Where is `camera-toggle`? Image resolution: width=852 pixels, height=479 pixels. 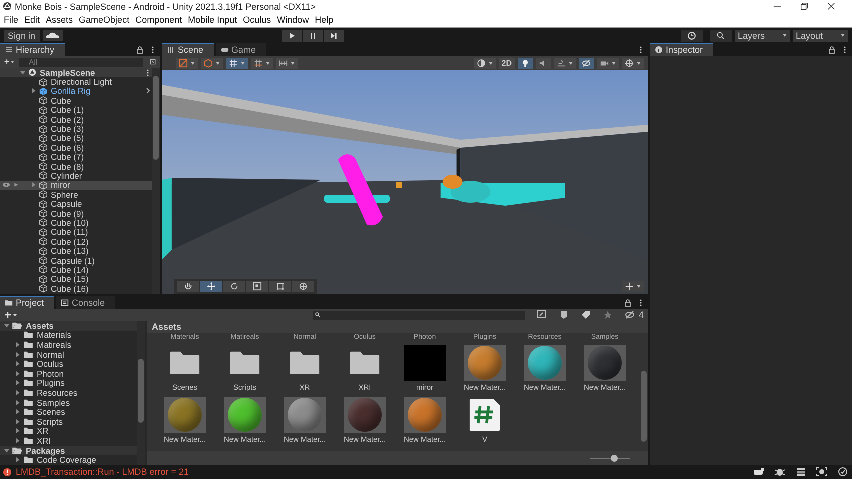
camera-toggle is located at coordinates (608, 63).